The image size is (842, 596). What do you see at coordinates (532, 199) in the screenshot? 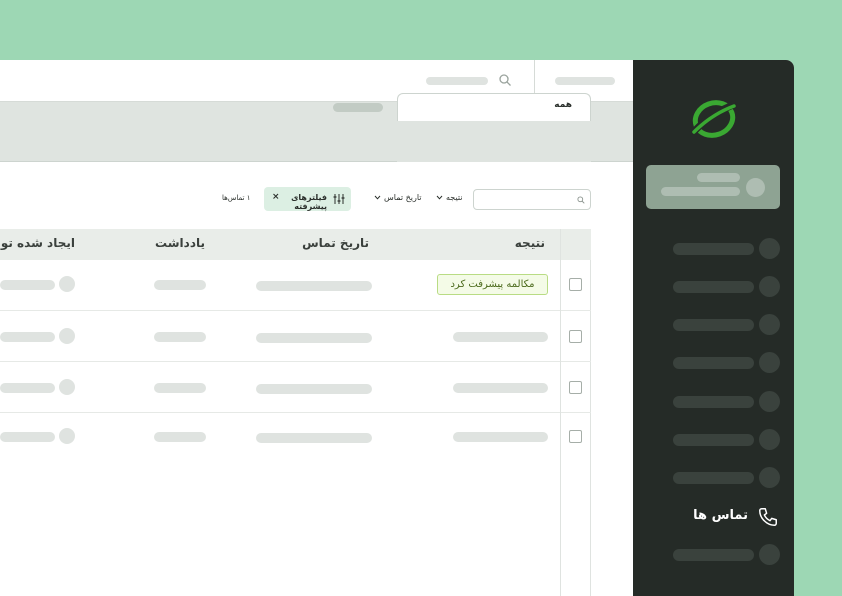
I see `search-input` at bounding box center [532, 199].